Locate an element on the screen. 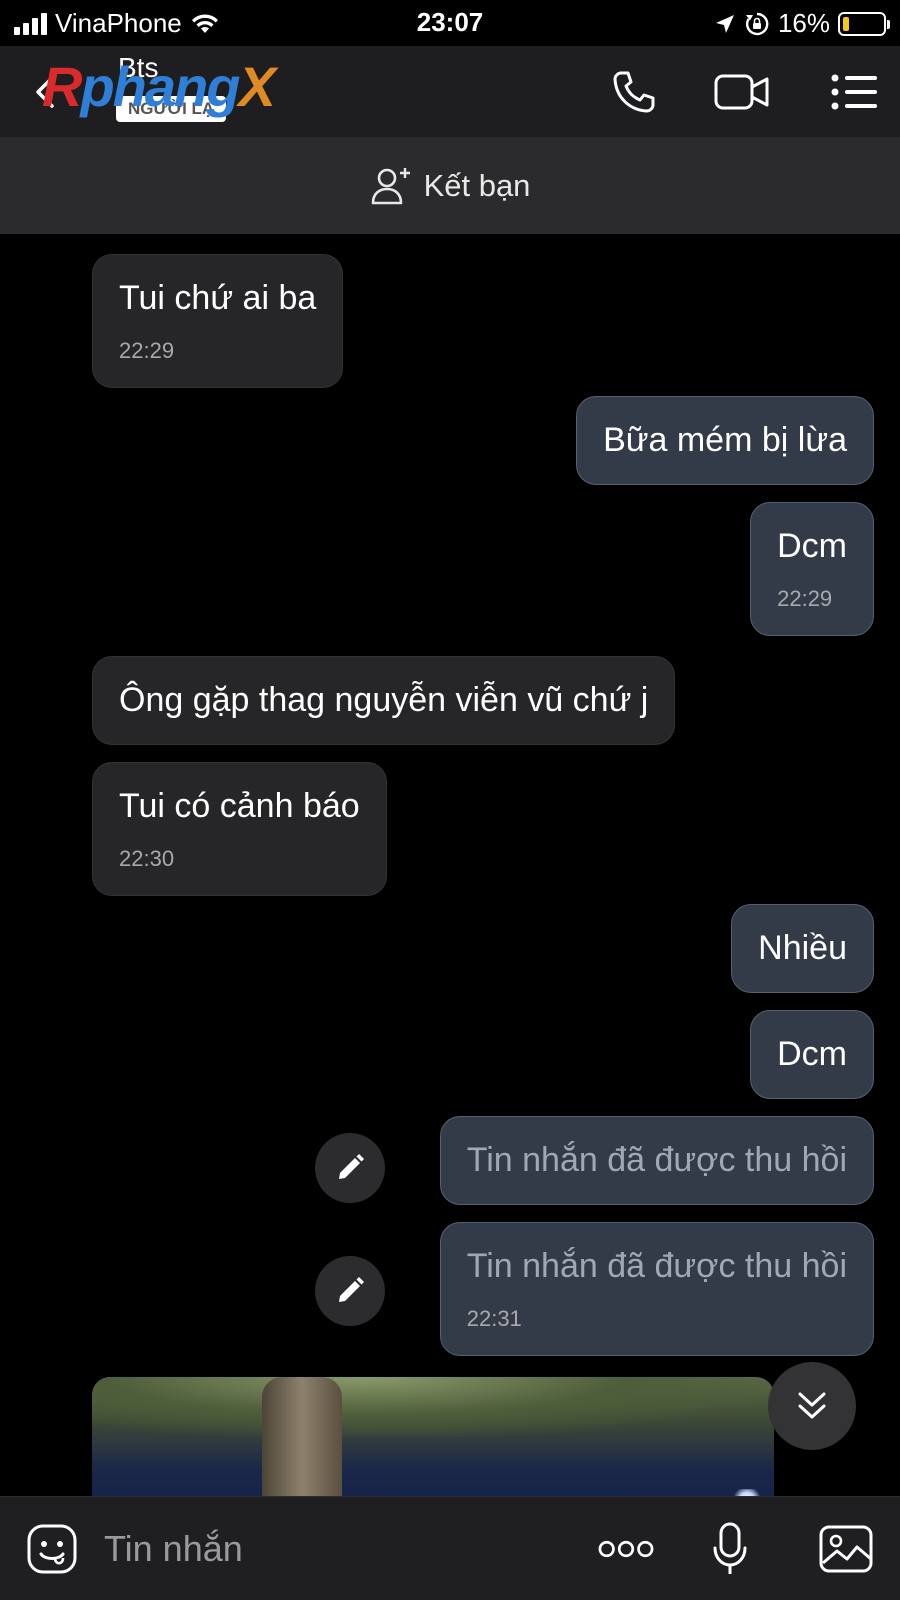 The image size is (900, 1600). message-bubble: Tui chứ ai ba 22:29 is located at coordinates (218, 321).